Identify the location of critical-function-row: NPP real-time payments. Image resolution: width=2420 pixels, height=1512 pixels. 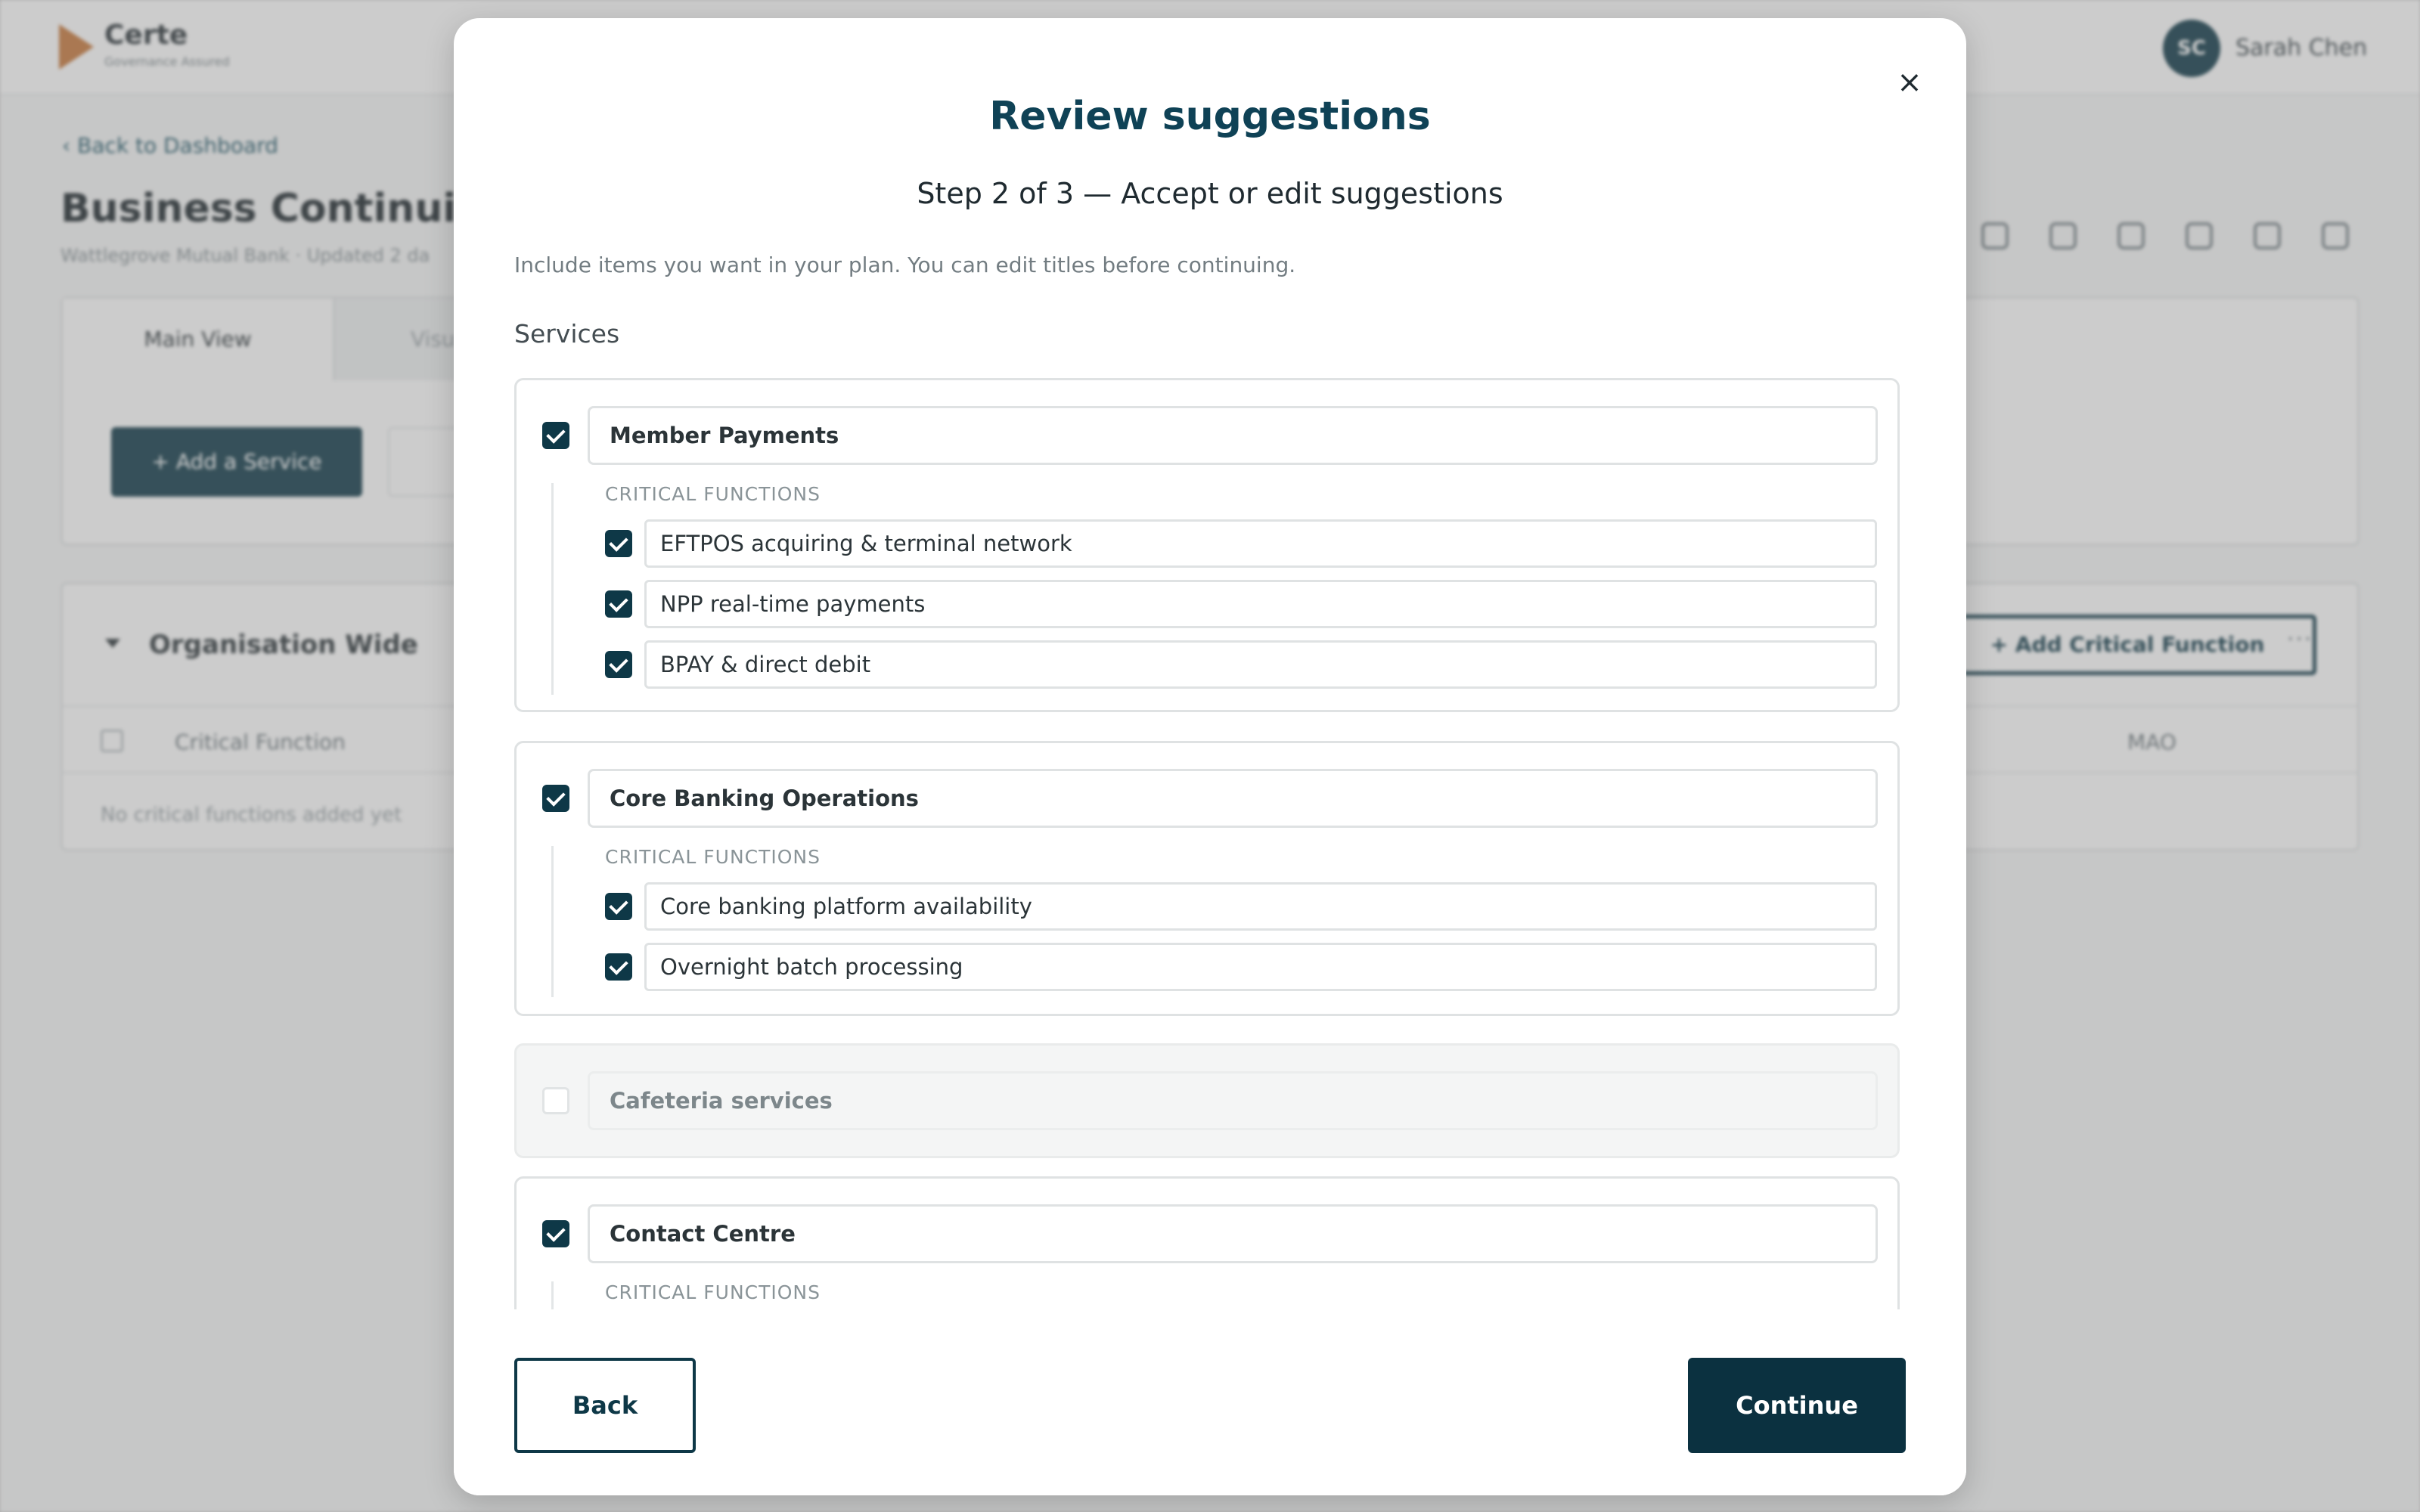
(1218, 604).